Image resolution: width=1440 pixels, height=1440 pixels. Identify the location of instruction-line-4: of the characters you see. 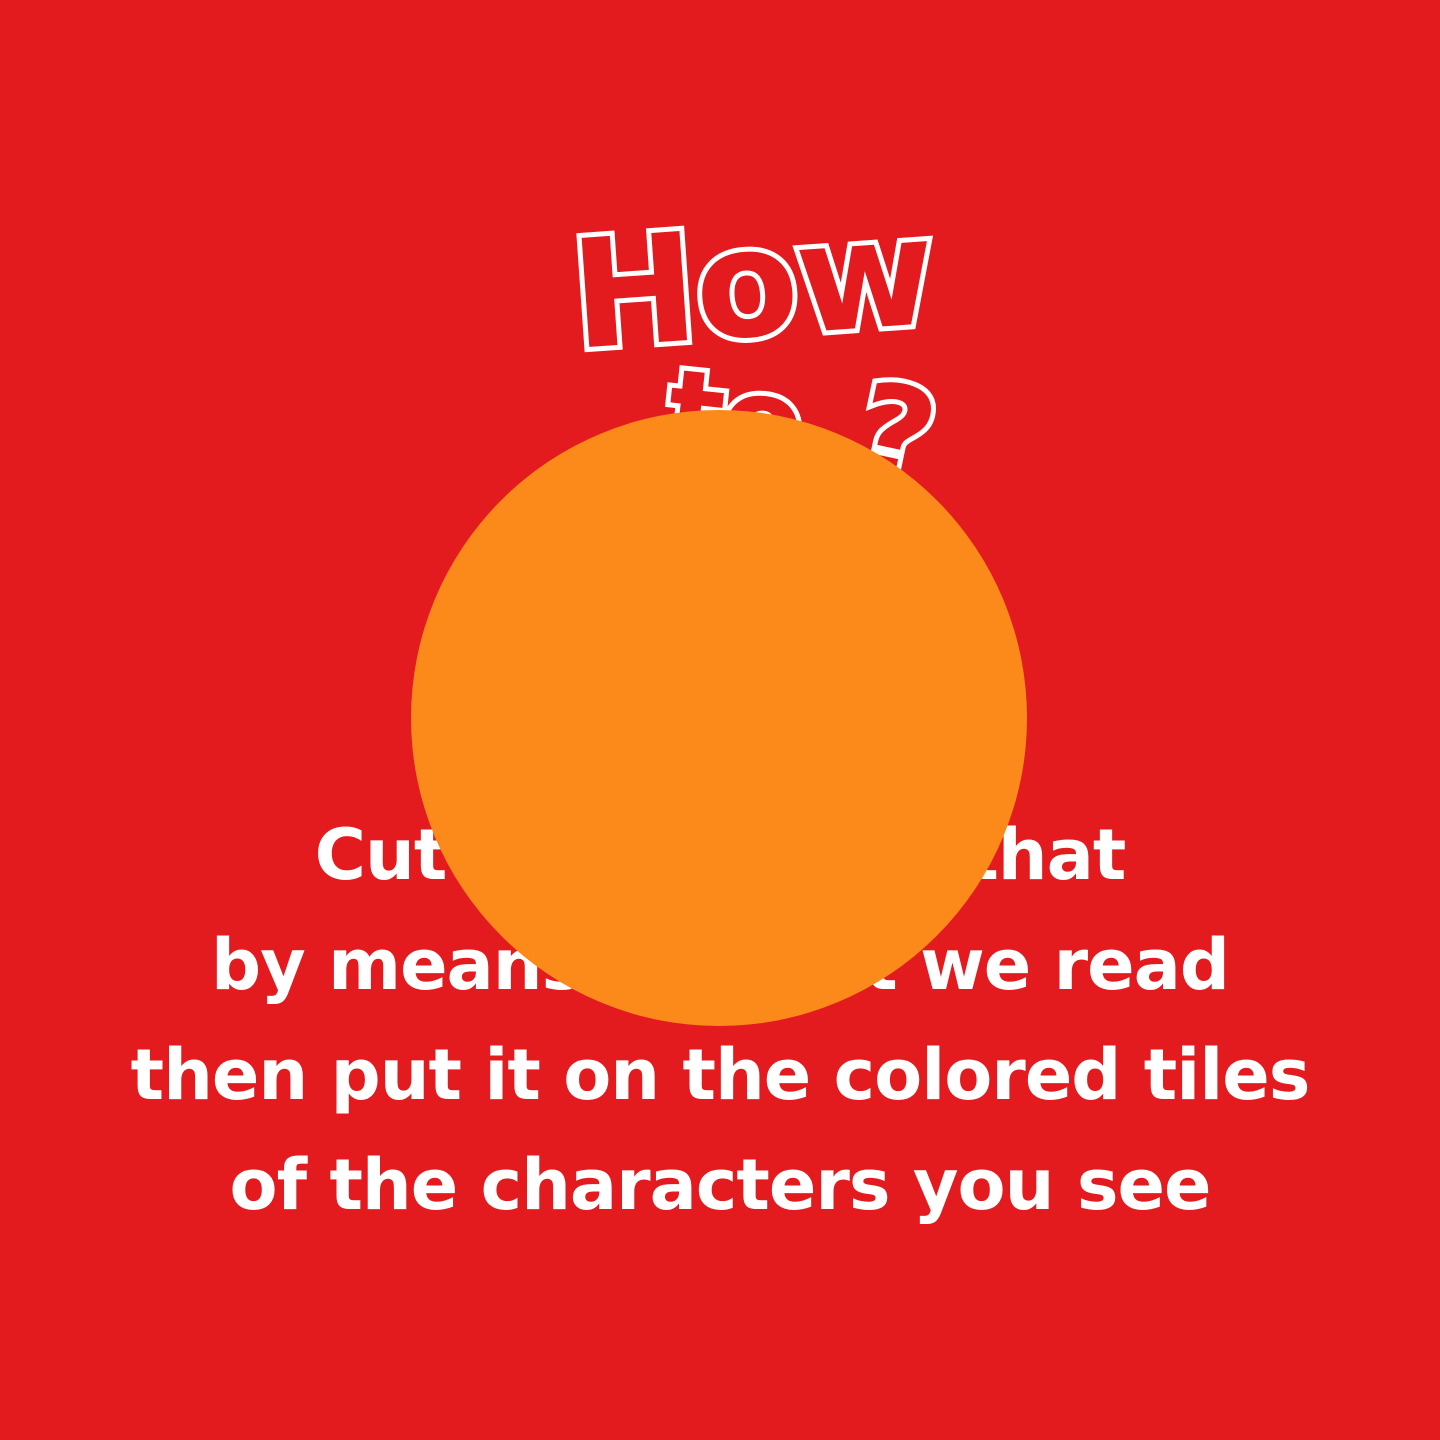
(720, 1185).